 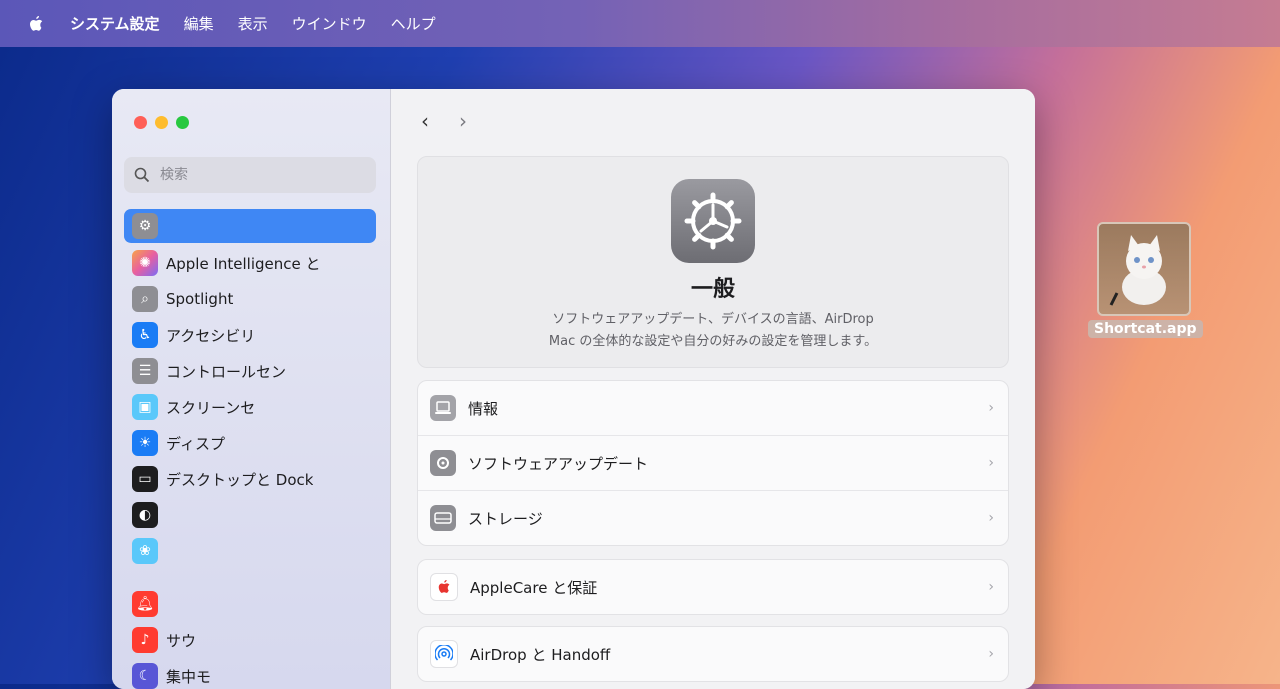 I want to click on row-label: ソフトウェアアップデート, so click(x=558, y=463).